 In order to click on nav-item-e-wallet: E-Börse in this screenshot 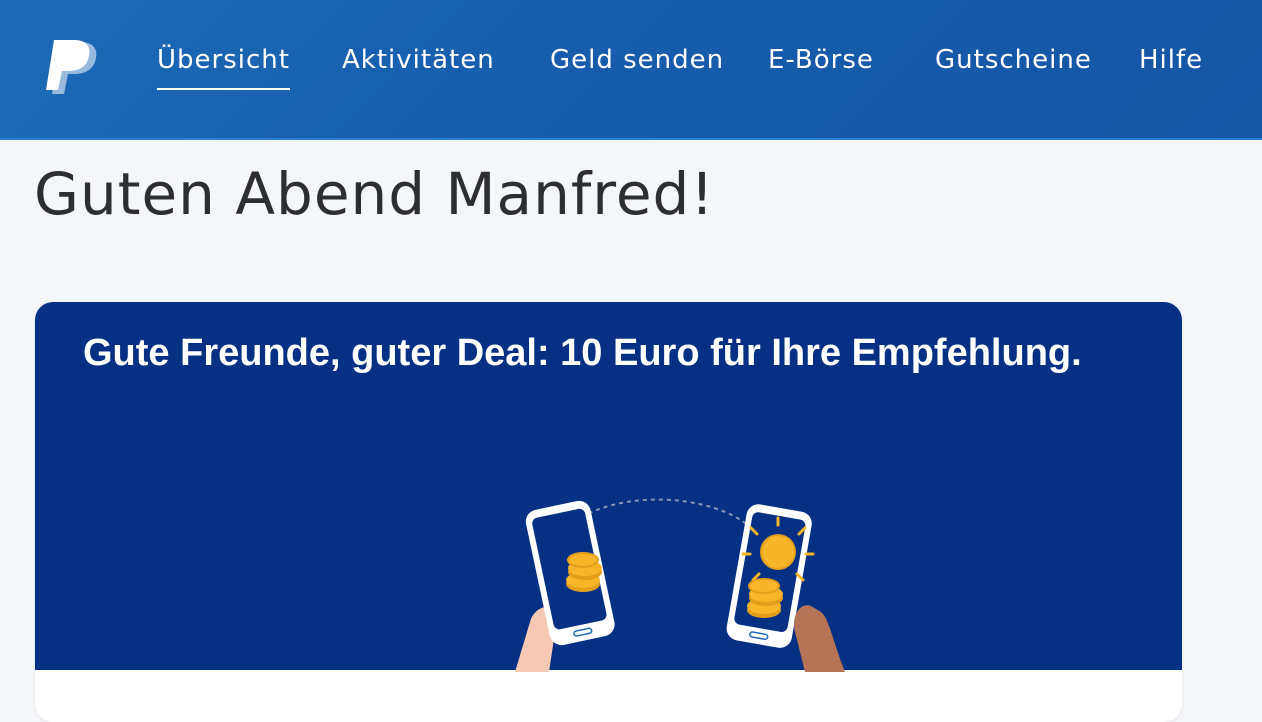, I will do `click(821, 62)`.